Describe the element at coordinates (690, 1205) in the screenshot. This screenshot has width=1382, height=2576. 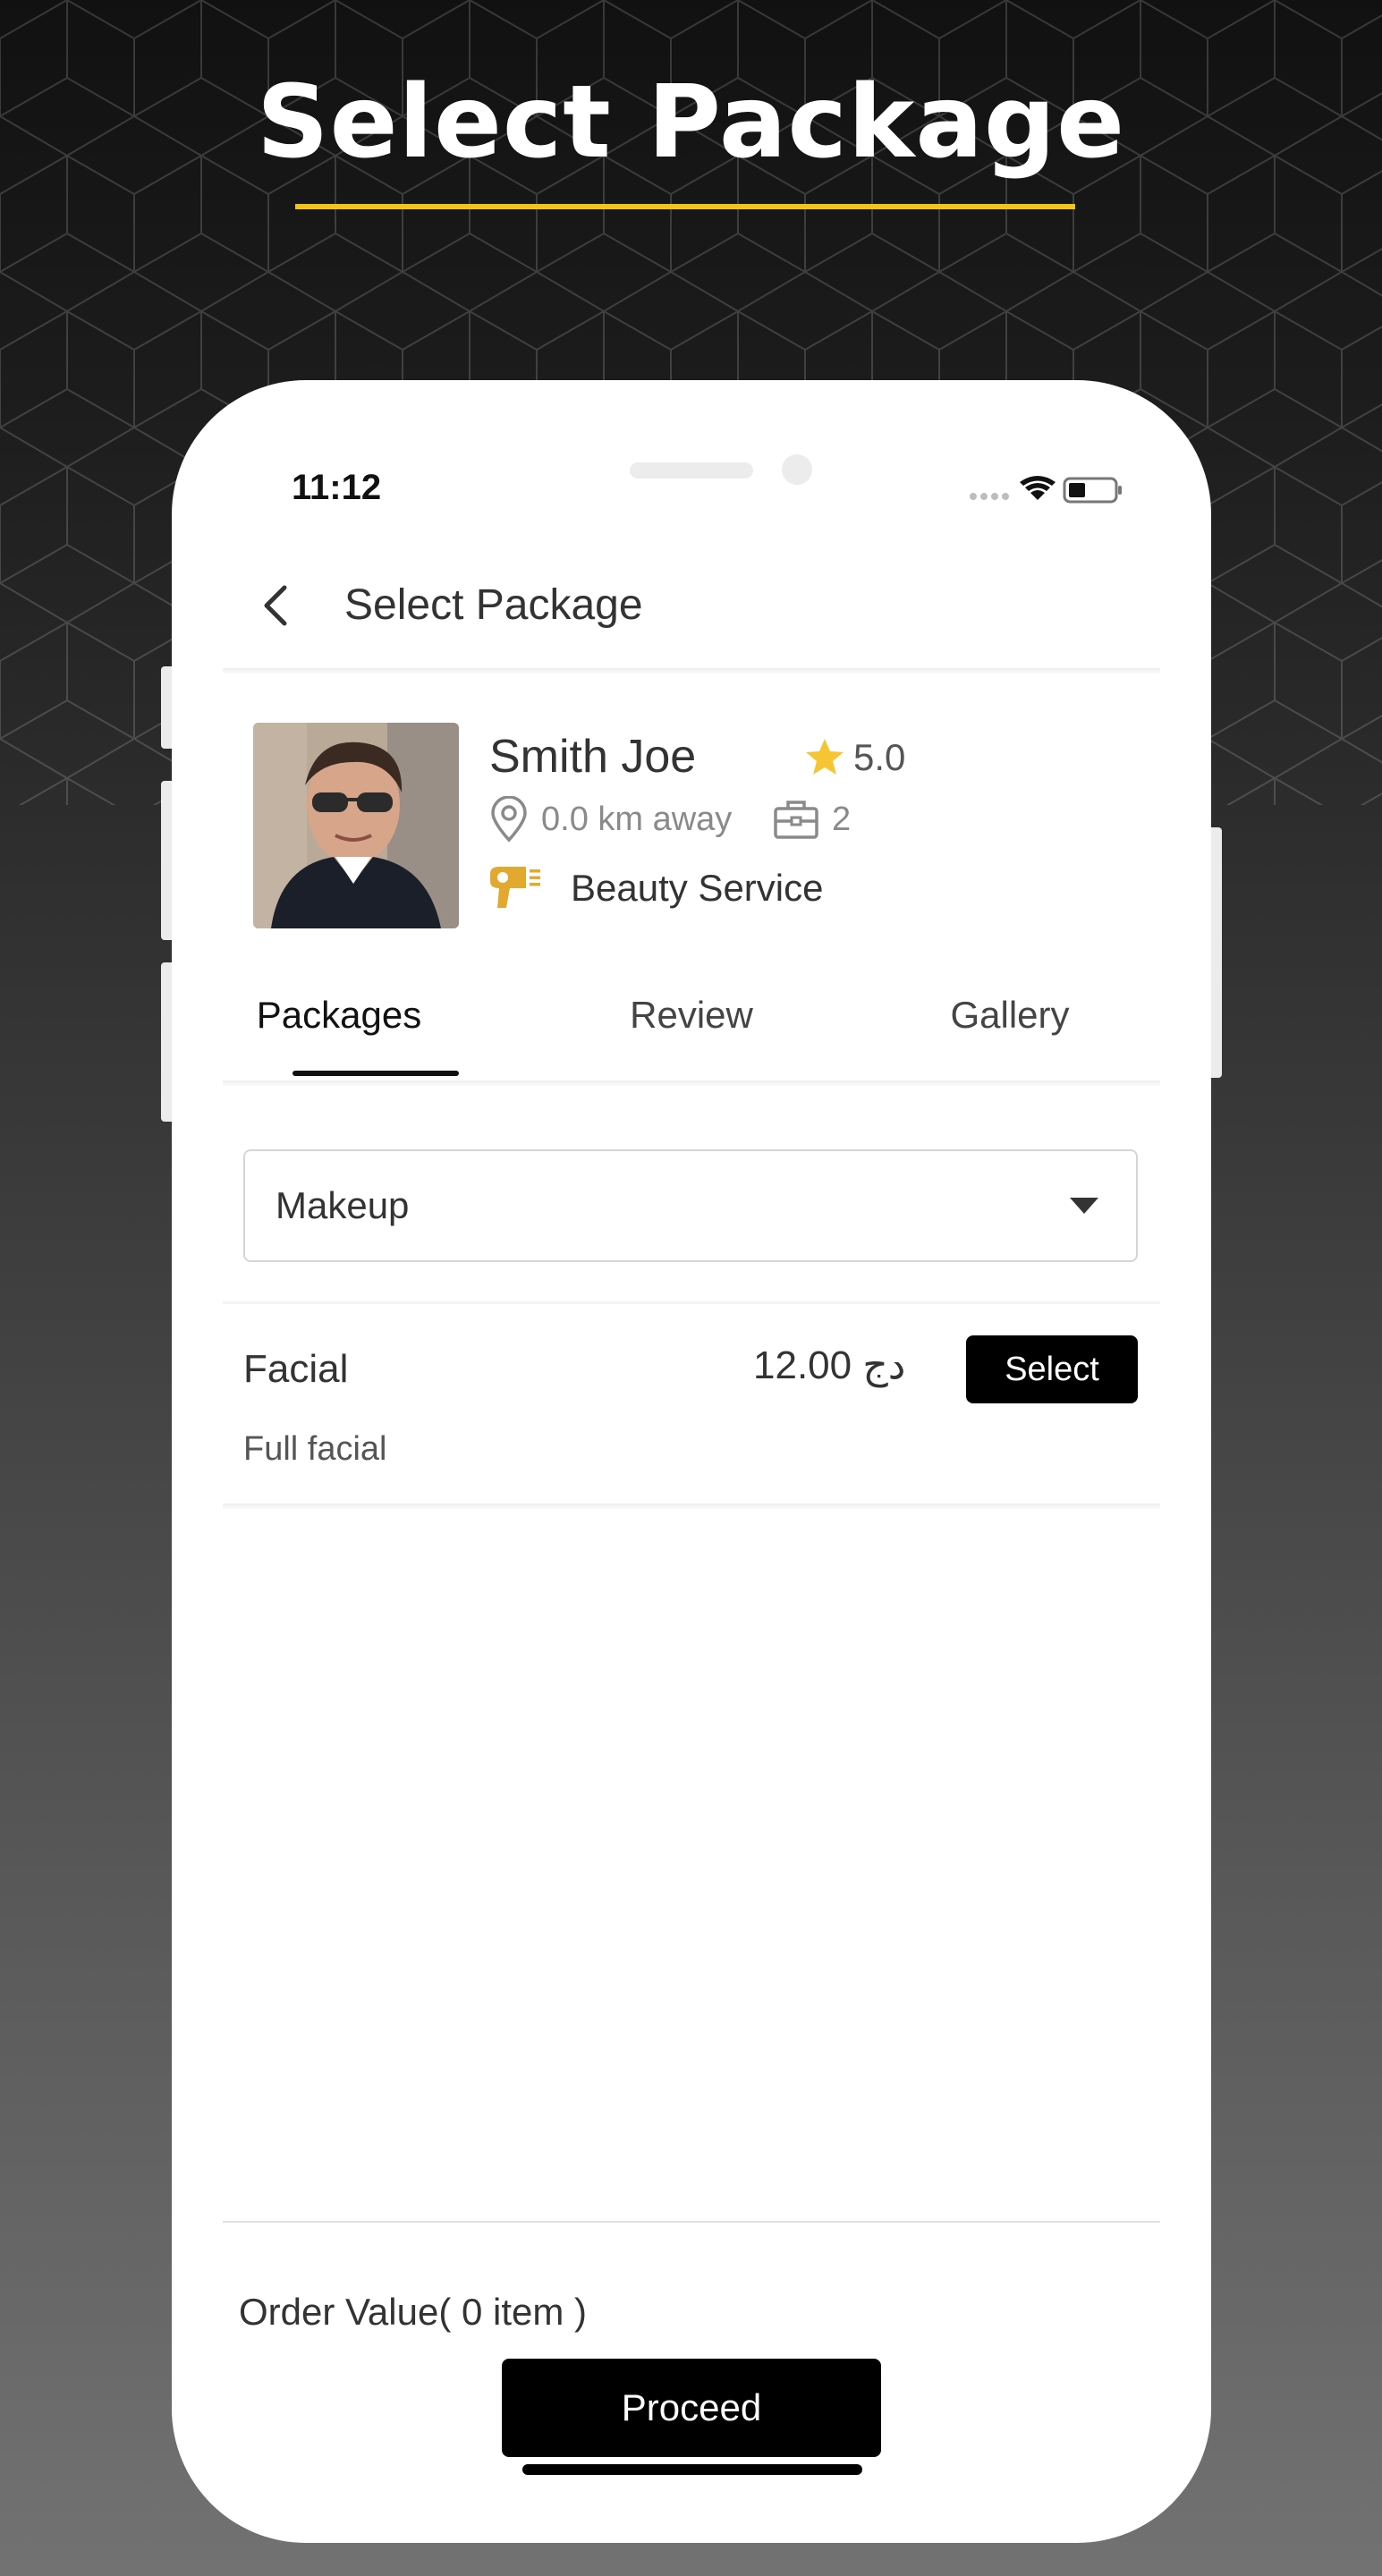
I see `category-dropdown: Makeup` at that location.